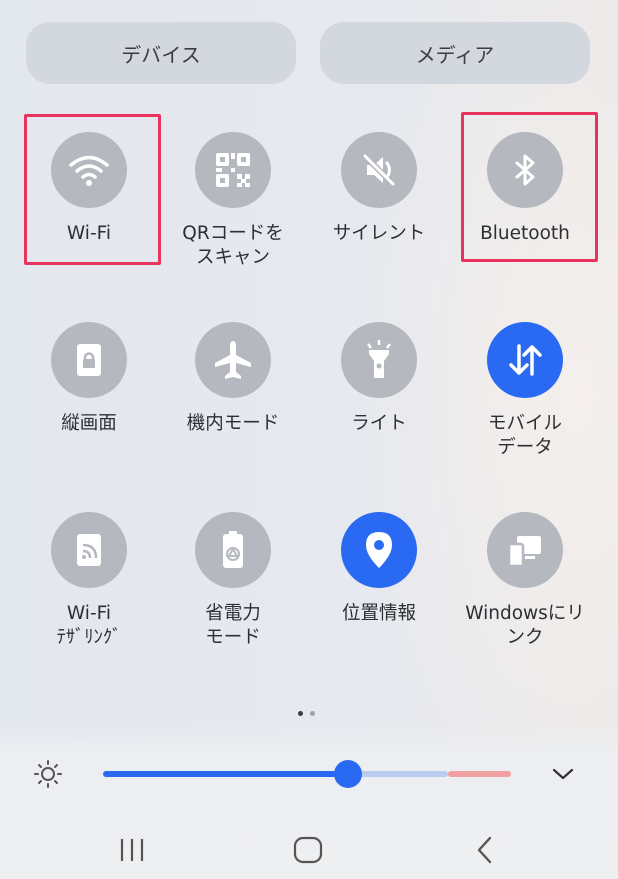 This screenshot has height=879, width=618. What do you see at coordinates (233, 360) in the screenshot?
I see `airplane-icon` at bounding box center [233, 360].